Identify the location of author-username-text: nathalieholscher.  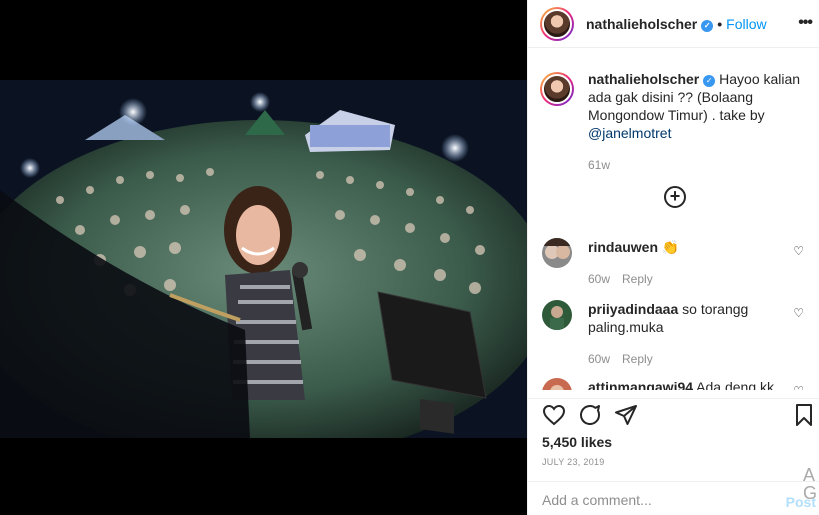
(641, 24).